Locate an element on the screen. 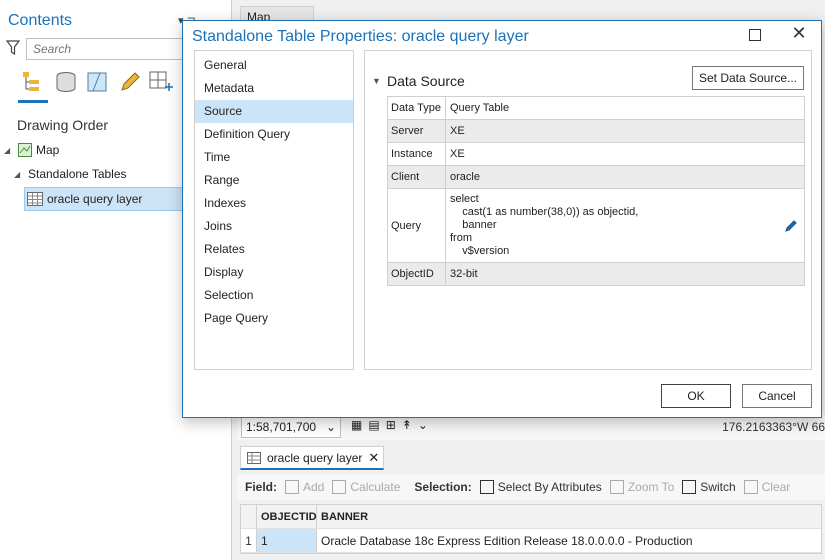 The height and width of the screenshot is (560, 825). row-number-header is located at coordinates (249, 516).